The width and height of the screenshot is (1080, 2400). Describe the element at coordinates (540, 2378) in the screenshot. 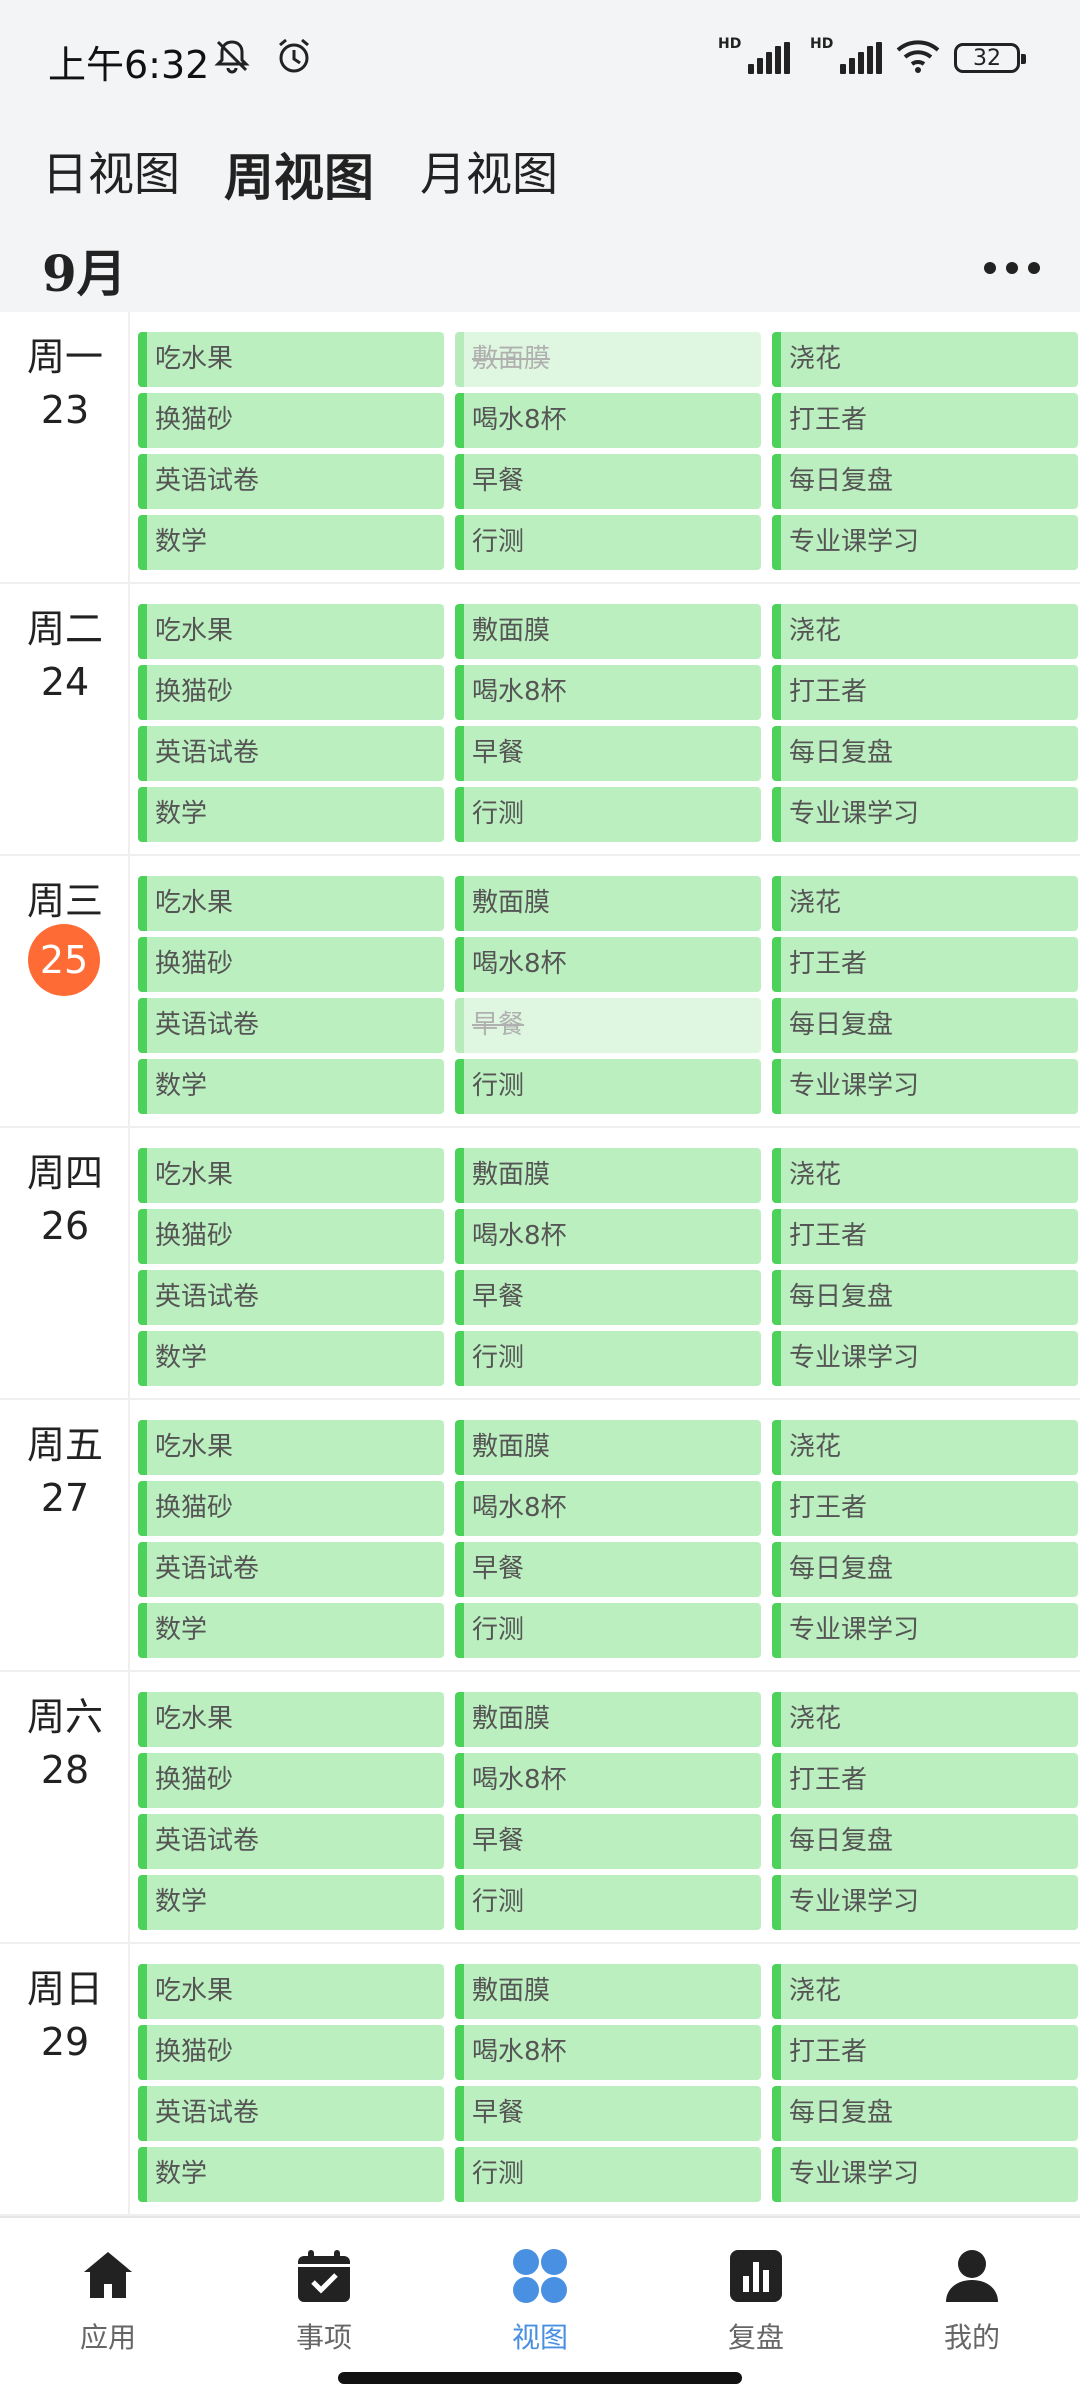

I see `home-indicator` at that location.